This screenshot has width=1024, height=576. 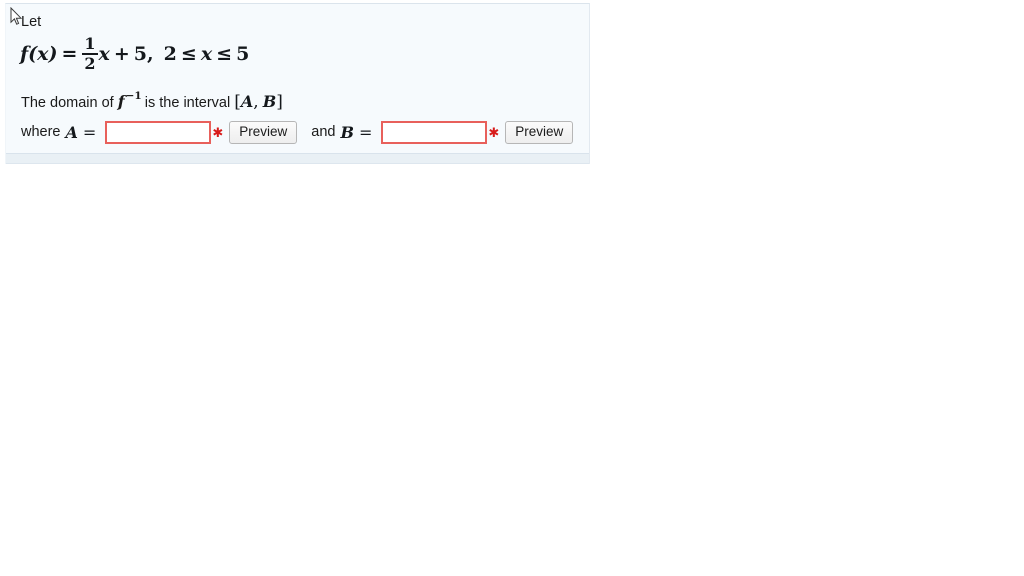 I want to click on formula-constant: 5, so click(x=140, y=53).